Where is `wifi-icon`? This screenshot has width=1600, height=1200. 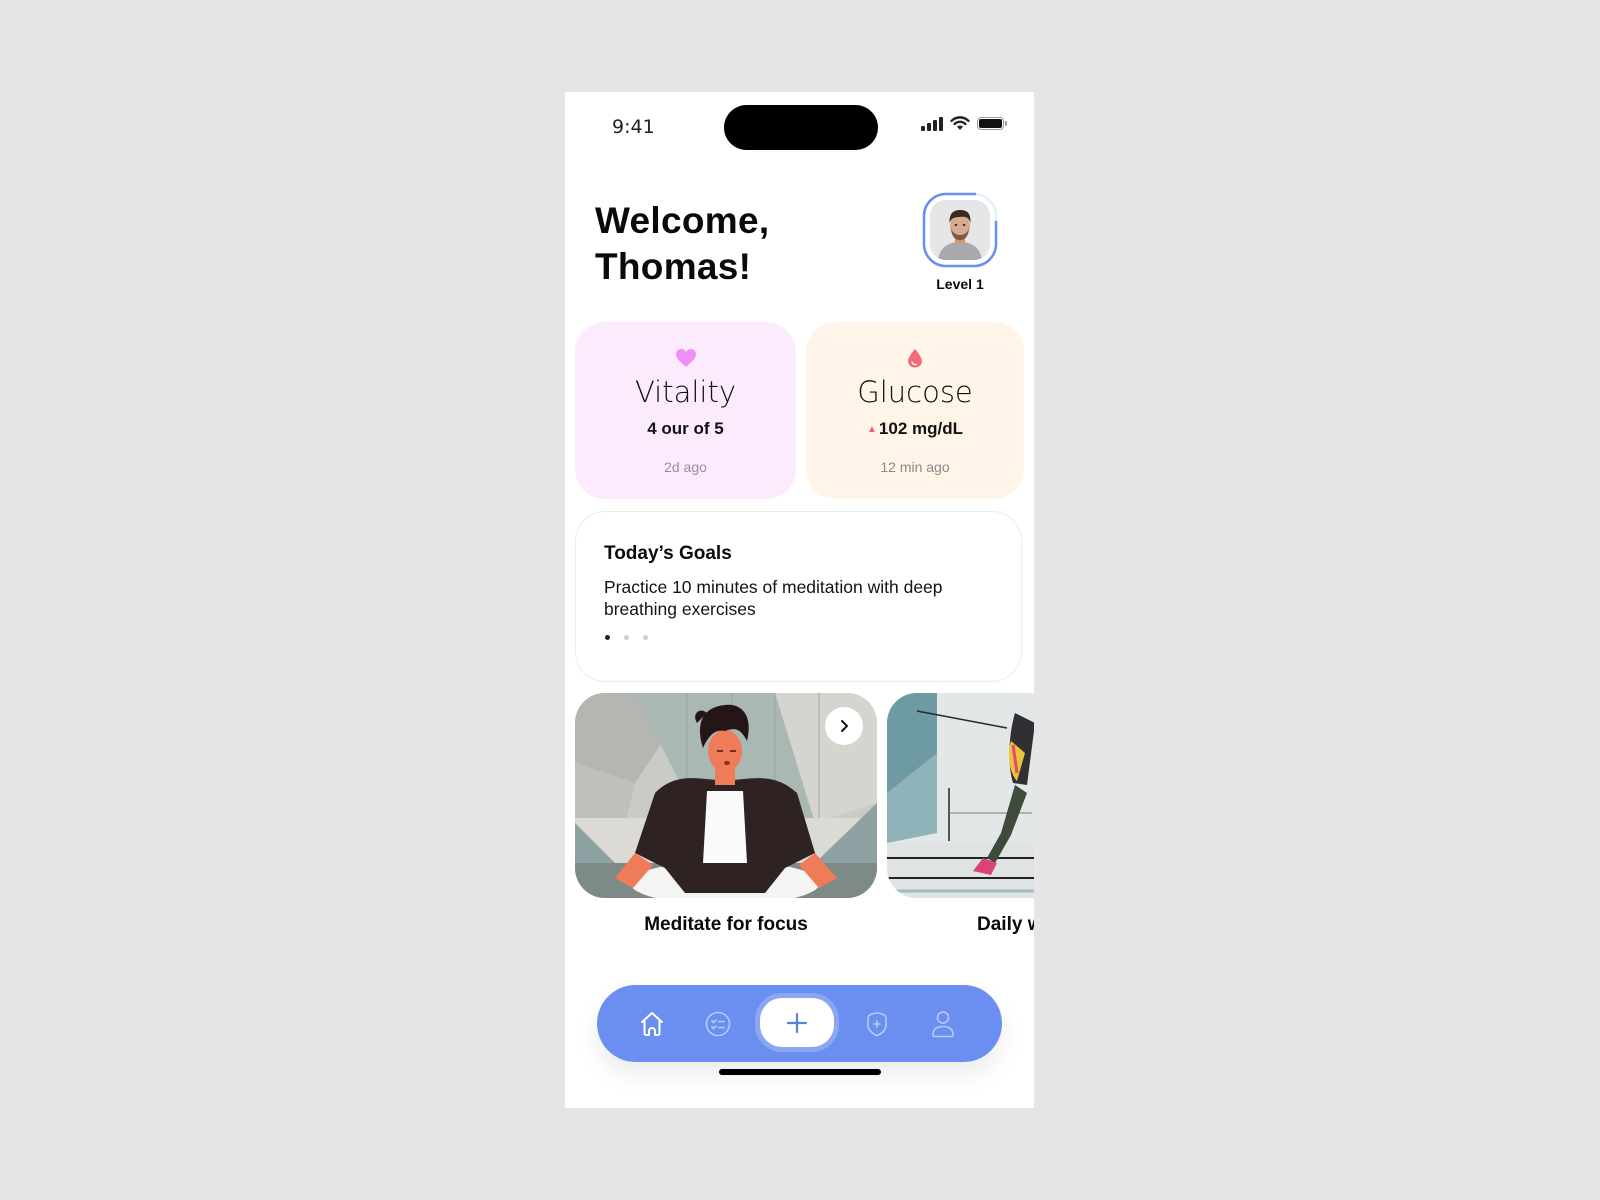
wifi-icon is located at coordinates (960, 123).